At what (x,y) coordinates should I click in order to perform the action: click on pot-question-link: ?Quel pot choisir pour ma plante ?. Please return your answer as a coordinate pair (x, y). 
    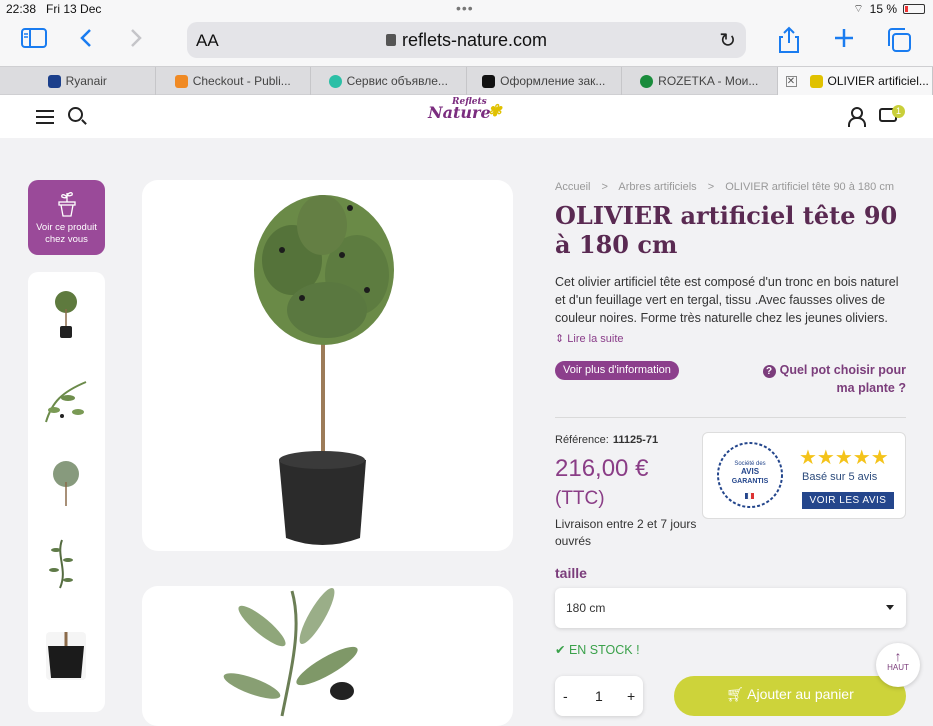
    Looking at the image, I should click on (828, 379).